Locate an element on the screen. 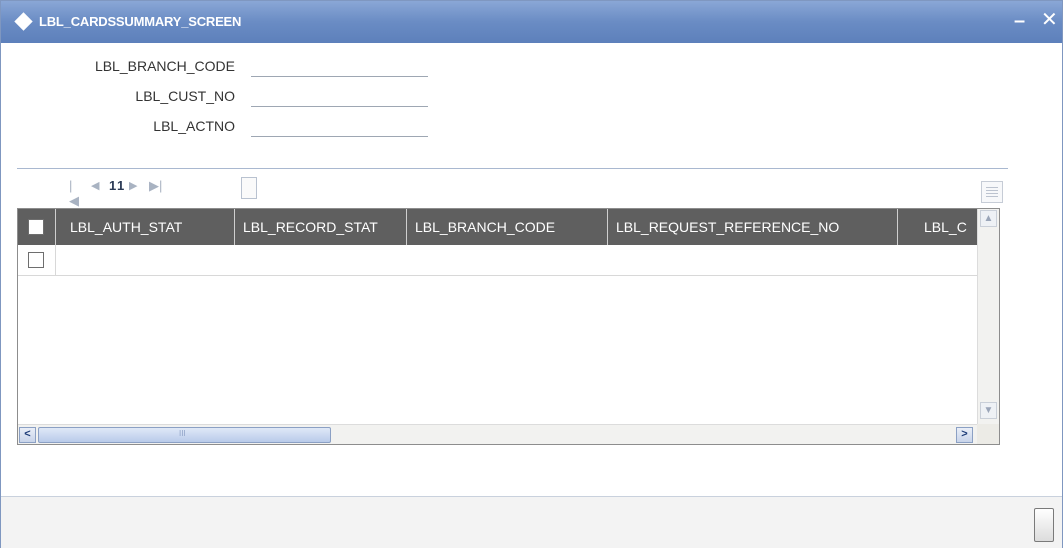 The width and height of the screenshot is (1063, 548). scroll-up-button: ▲ is located at coordinates (988, 218).